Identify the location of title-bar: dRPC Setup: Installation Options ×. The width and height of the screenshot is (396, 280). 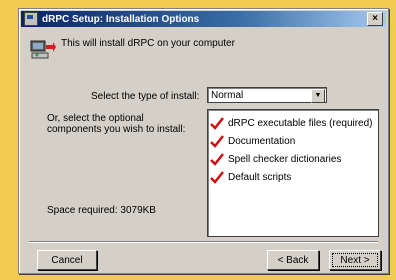
(203, 19).